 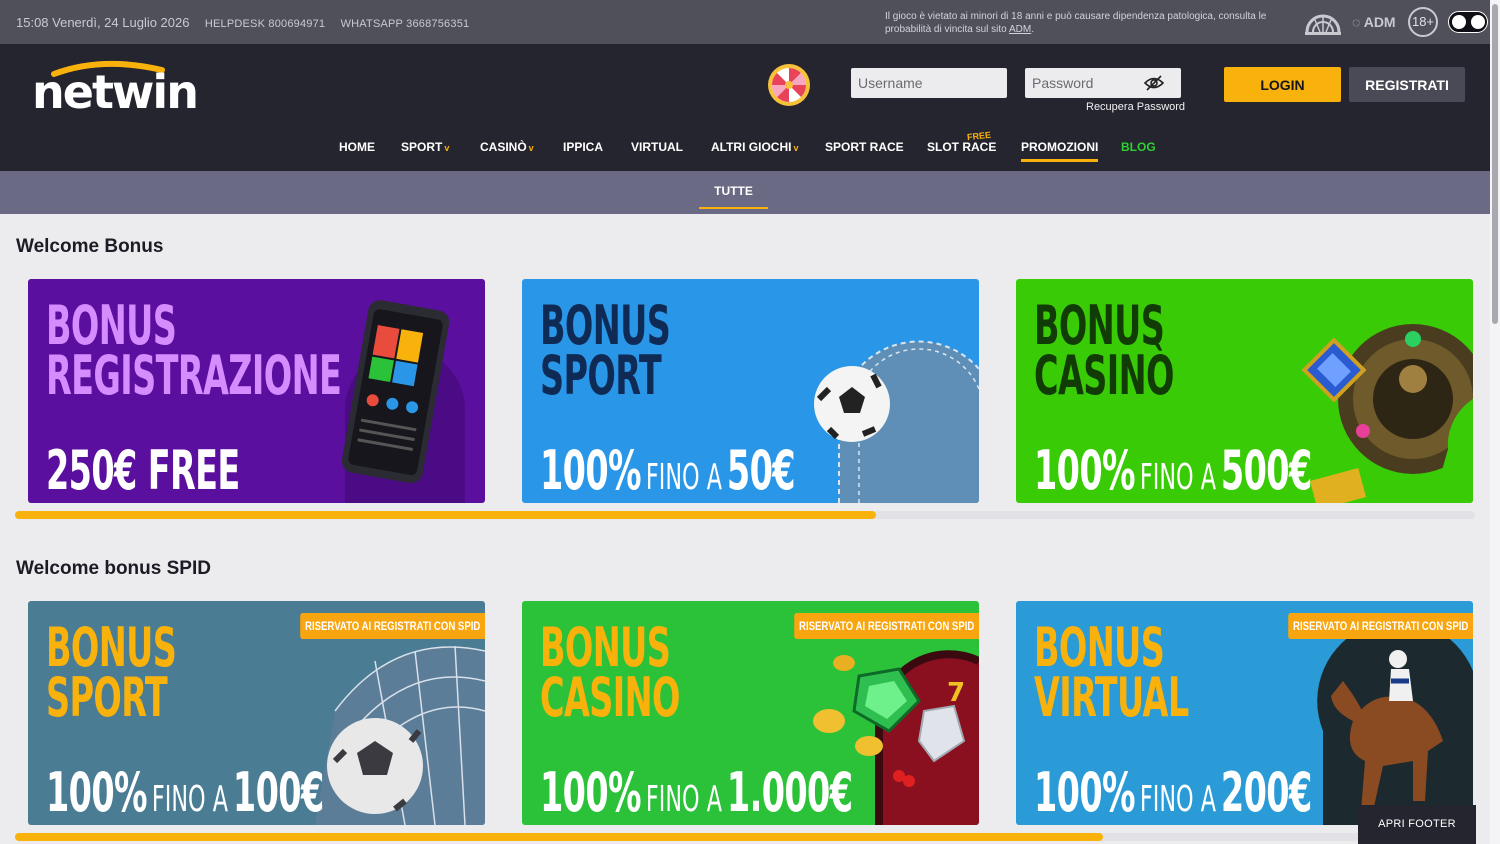 What do you see at coordinates (1104, 350) in the screenshot?
I see `card-title: BONUS CASINÒ` at bounding box center [1104, 350].